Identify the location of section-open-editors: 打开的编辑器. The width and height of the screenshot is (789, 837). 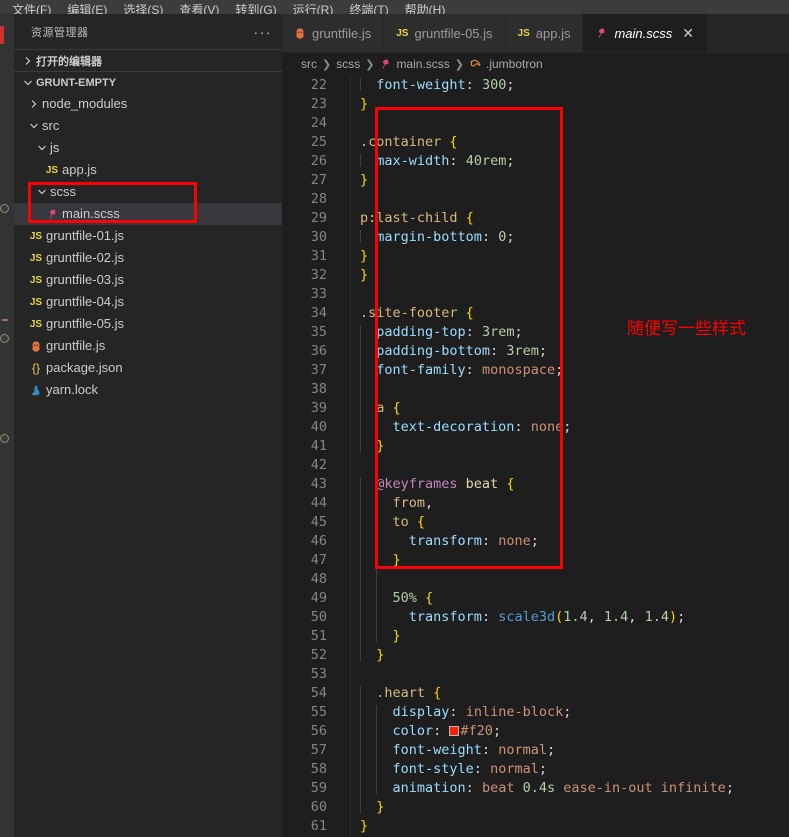
(148, 60).